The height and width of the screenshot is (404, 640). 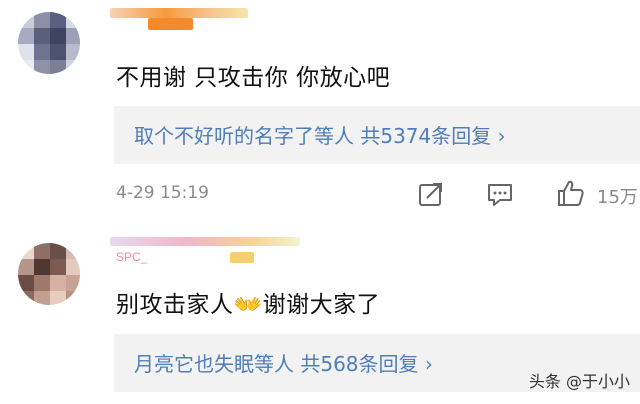 I want to click on username-redacted-block, so click(x=170, y=24).